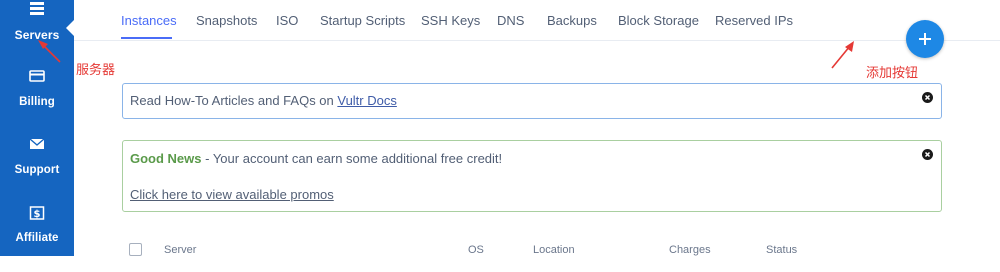 The image size is (1000, 272). Describe the element at coordinates (690, 250) in the screenshot. I see `column-charges: Charges` at that location.